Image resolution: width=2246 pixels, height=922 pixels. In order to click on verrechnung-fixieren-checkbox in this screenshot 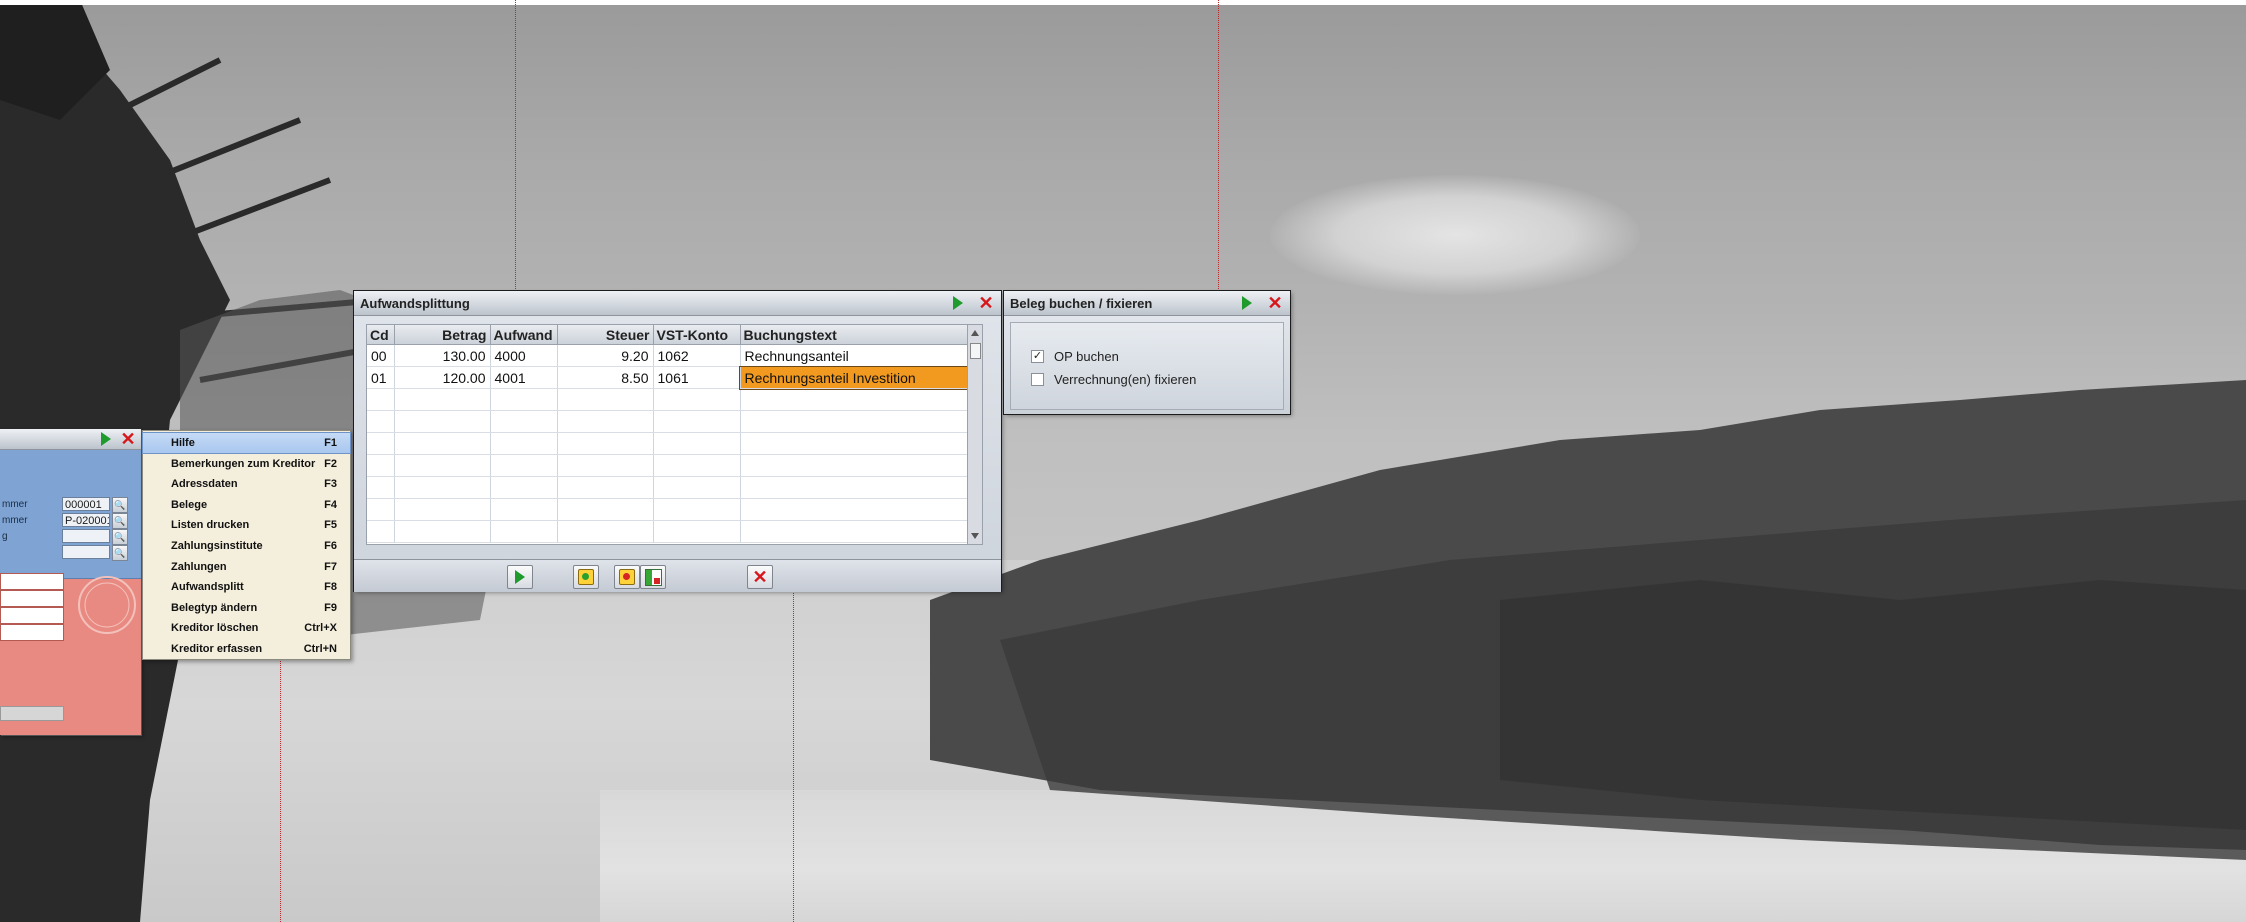, I will do `click(1037, 379)`.